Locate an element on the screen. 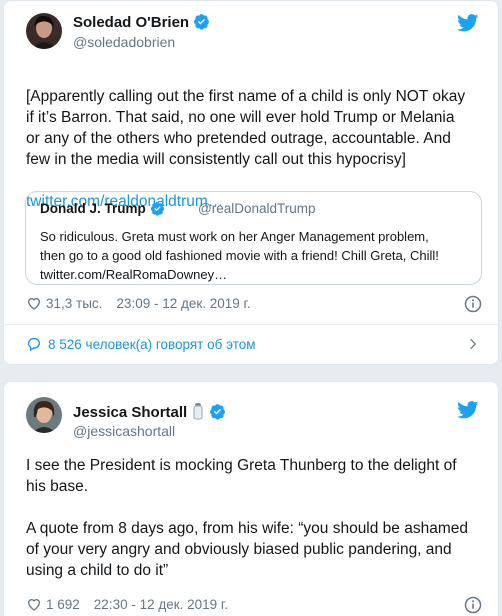 The width and height of the screenshot is (502, 616). like-count: 31,3 тыс. is located at coordinates (74, 303).